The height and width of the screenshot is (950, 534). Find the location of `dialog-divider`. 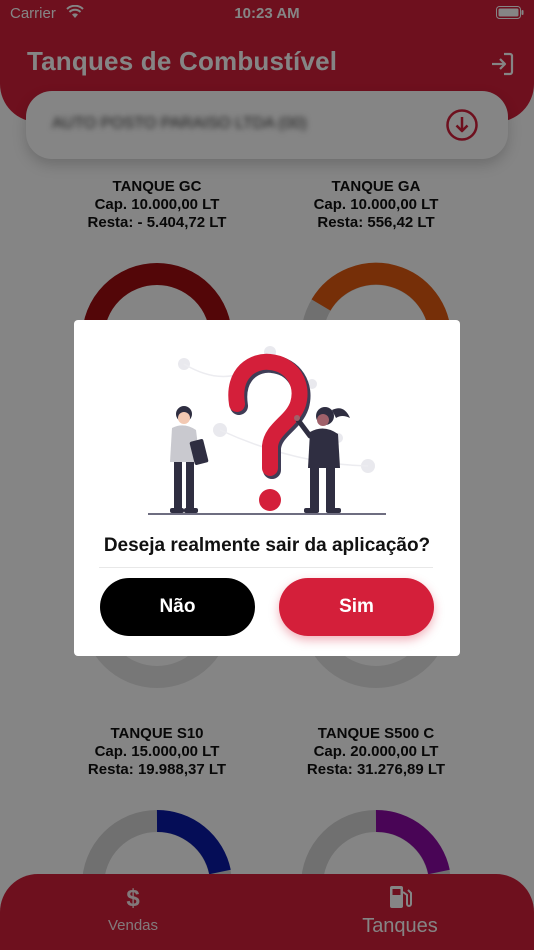

dialog-divider is located at coordinates (266, 567).